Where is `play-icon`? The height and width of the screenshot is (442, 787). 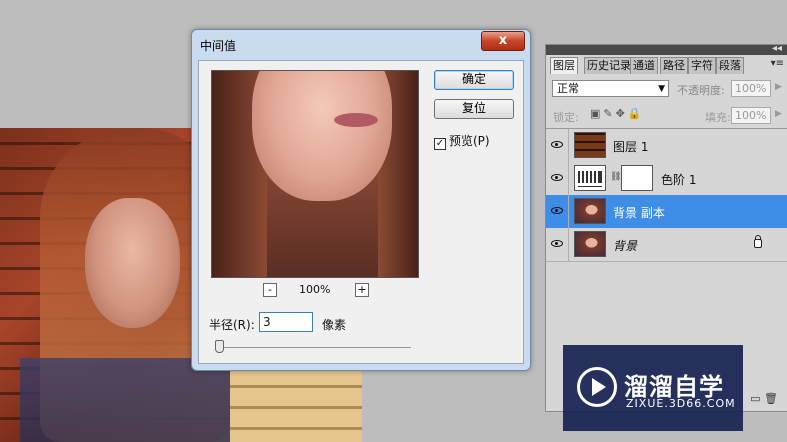 play-icon is located at coordinates (597, 387).